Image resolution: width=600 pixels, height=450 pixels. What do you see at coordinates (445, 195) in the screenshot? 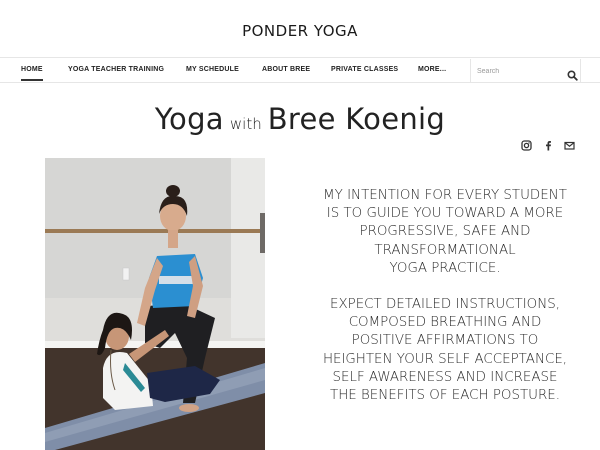
I see `intro-line: MY INTENTION FOR EVERY STUDENT` at bounding box center [445, 195].